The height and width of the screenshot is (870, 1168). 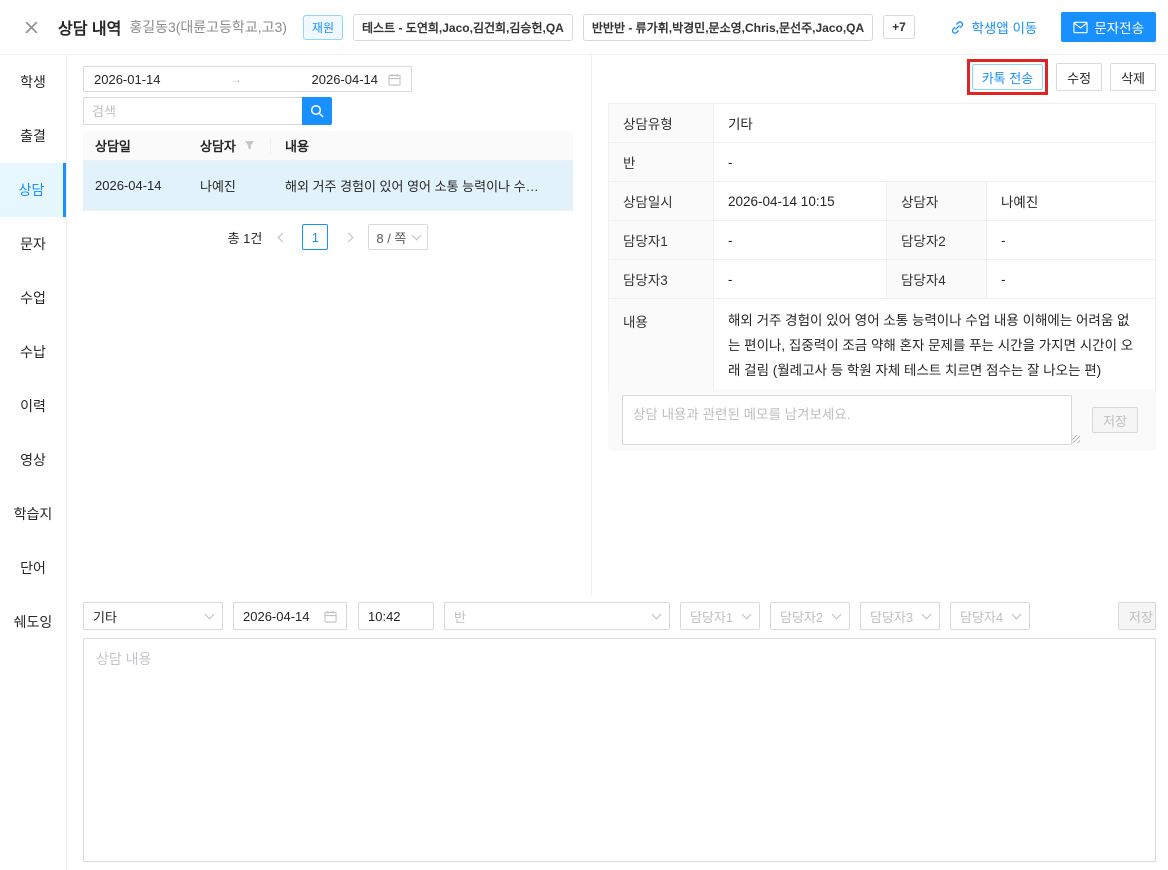 What do you see at coordinates (247, 79) in the screenshot?
I see `date-range-picker: 2026-01-14 → 2026-04-14` at bounding box center [247, 79].